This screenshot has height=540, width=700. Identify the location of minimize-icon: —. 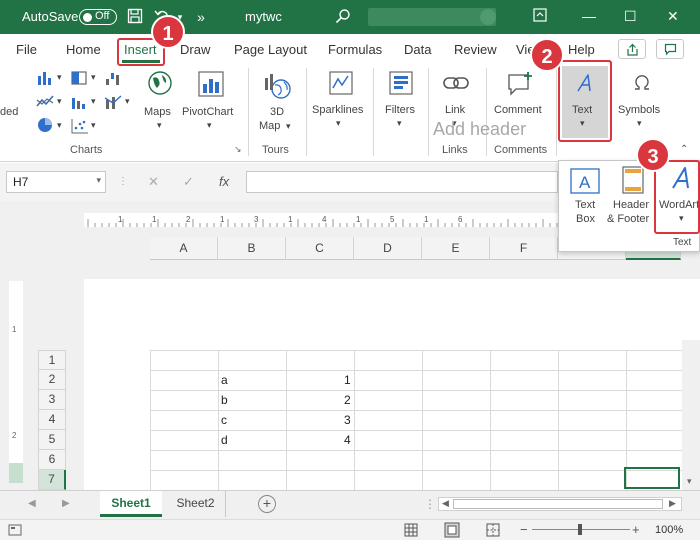
(589, 16).